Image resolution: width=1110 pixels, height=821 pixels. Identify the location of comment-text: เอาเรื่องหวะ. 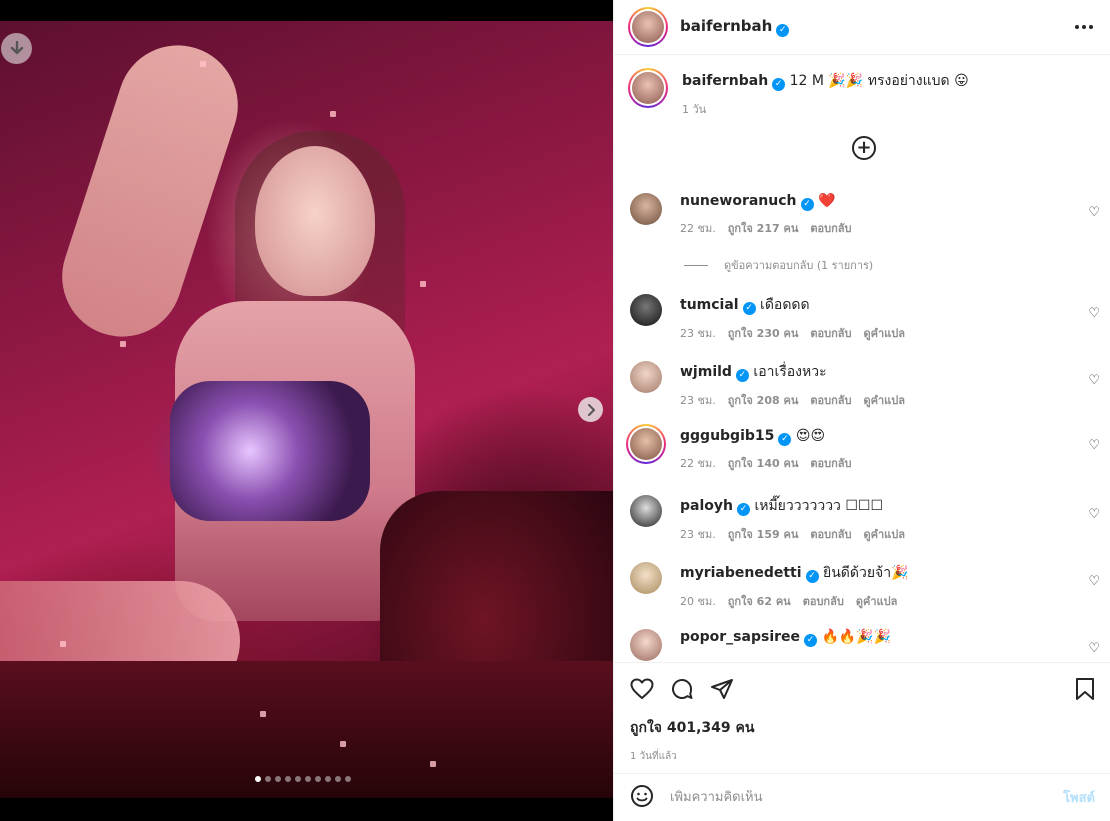
(790, 372).